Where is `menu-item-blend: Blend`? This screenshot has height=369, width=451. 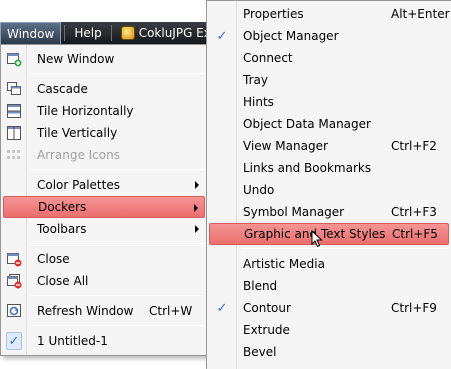 menu-item-blend: Blend is located at coordinates (329, 286).